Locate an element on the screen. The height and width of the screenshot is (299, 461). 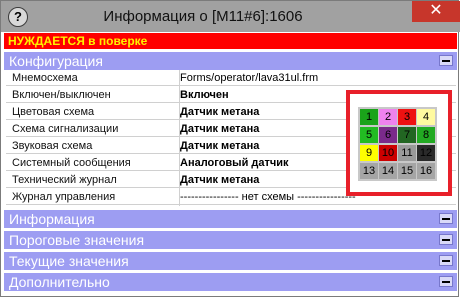
config-key: Журнал управления is located at coordinates (64, 197).